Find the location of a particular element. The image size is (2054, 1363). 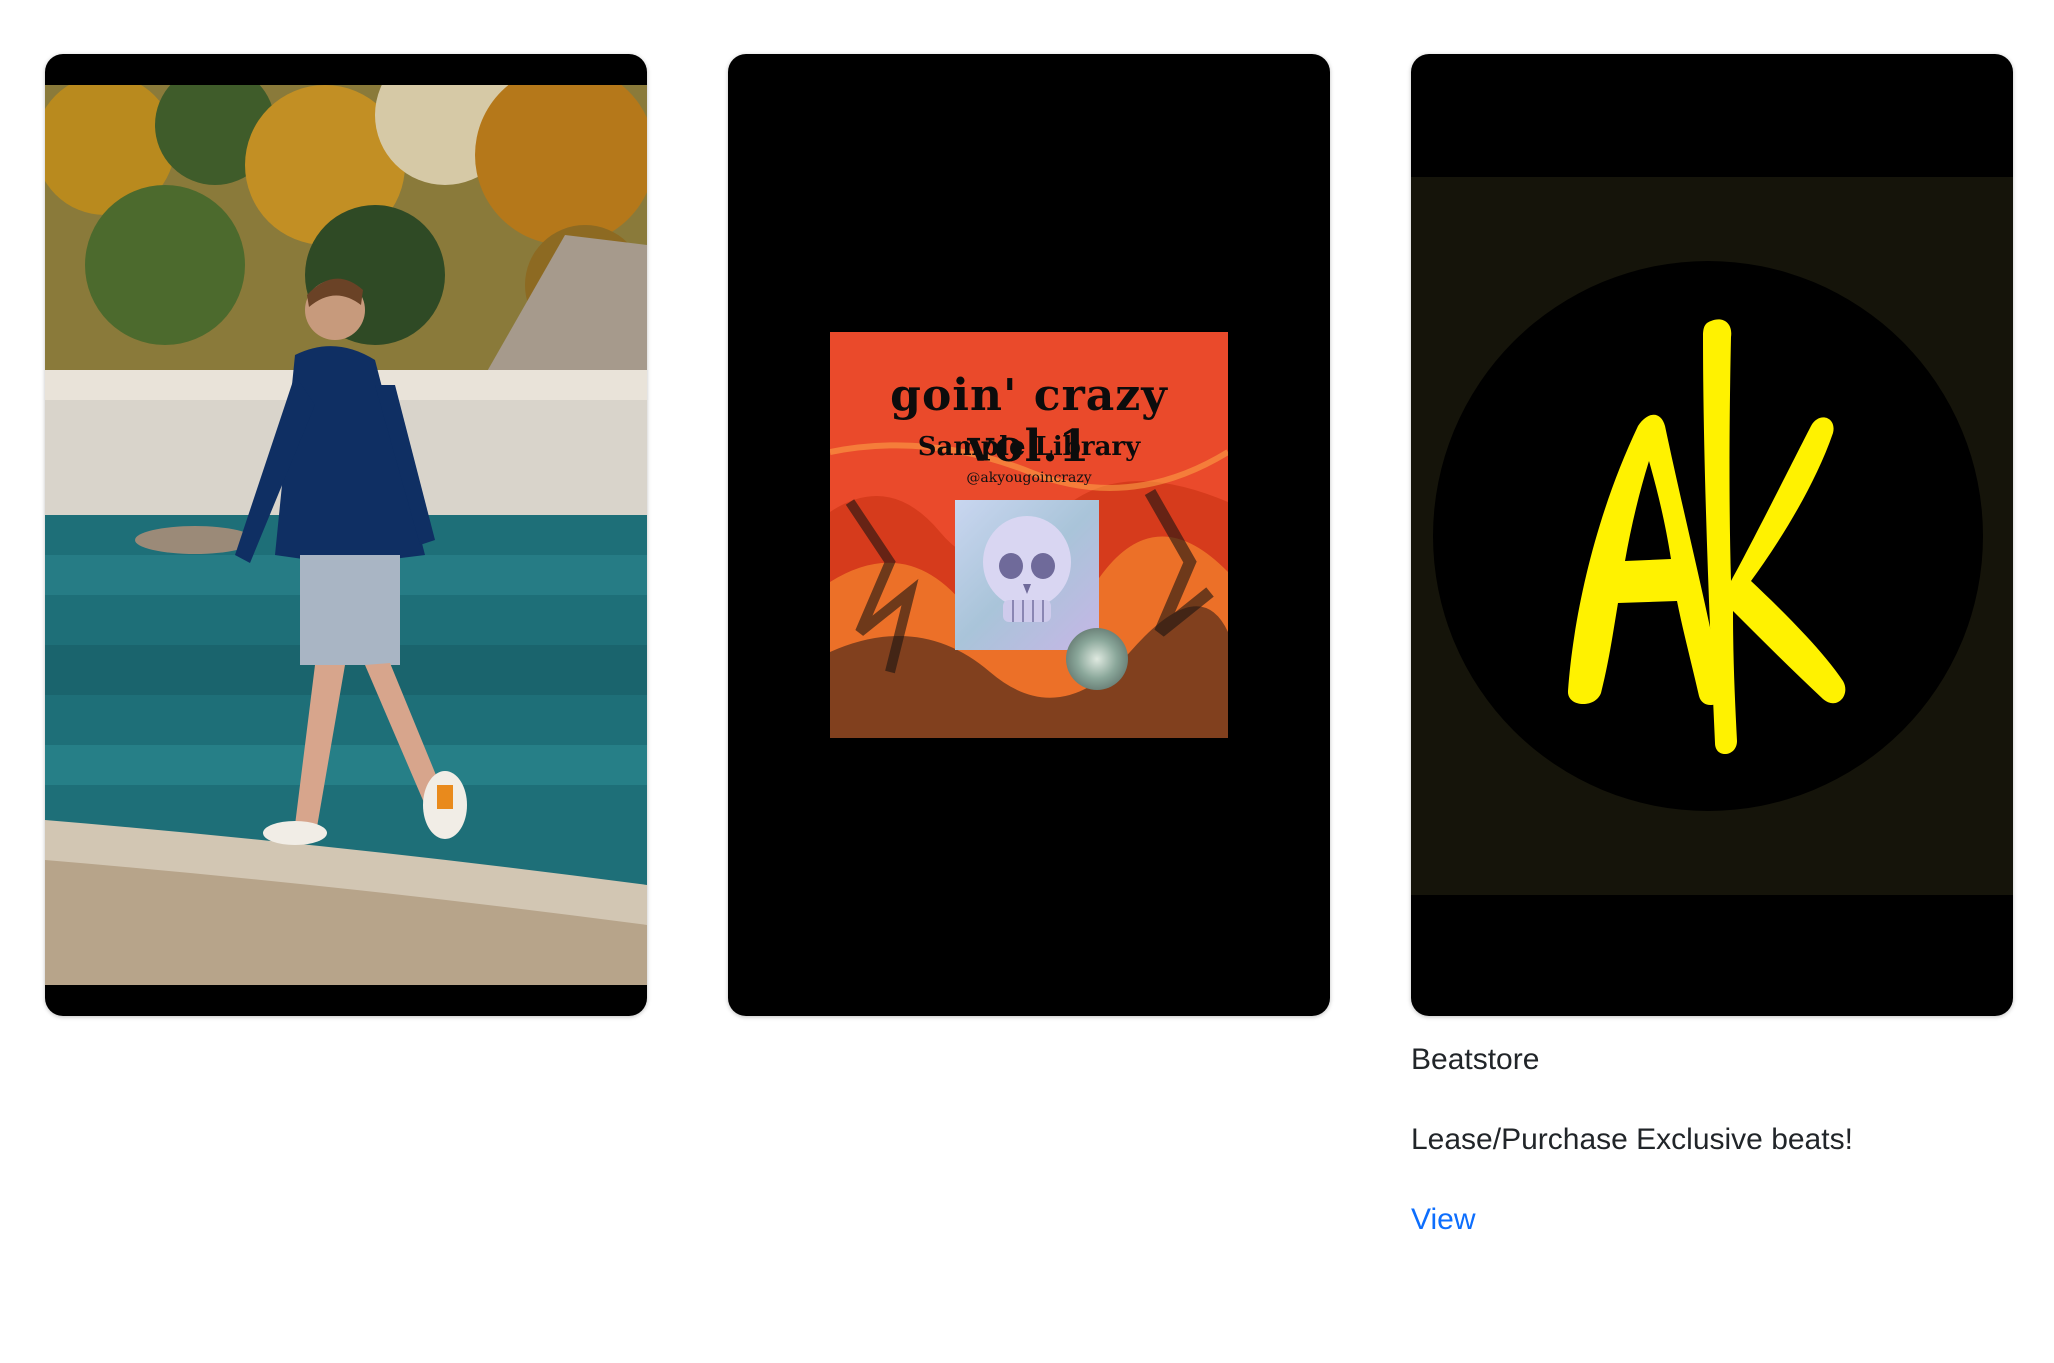

card-title: Beatstore is located at coordinates (1475, 1059).